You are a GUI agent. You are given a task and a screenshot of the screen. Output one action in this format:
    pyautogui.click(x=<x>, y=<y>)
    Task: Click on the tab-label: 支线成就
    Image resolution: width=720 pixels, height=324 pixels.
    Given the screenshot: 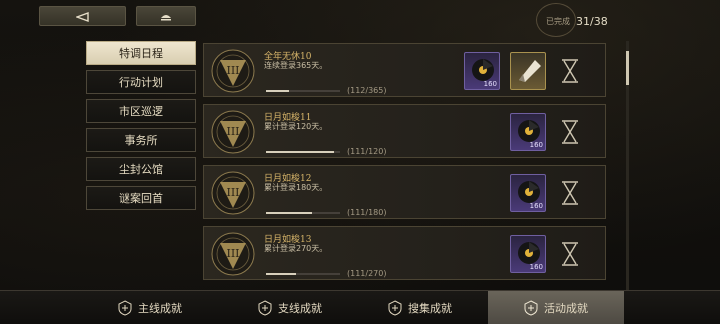 What is the action you would take?
    pyautogui.click(x=300, y=308)
    